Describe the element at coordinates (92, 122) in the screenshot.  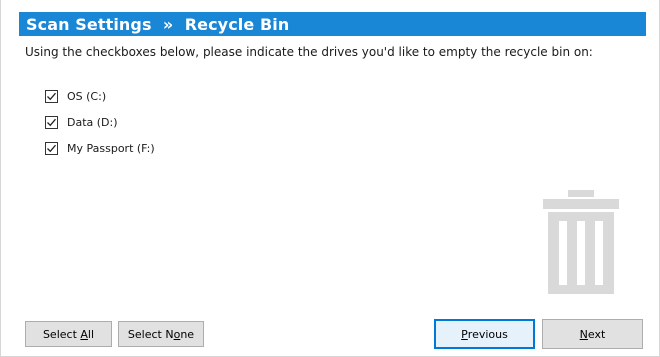
I see `drive-label-data-d: Data (D:)` at that location.